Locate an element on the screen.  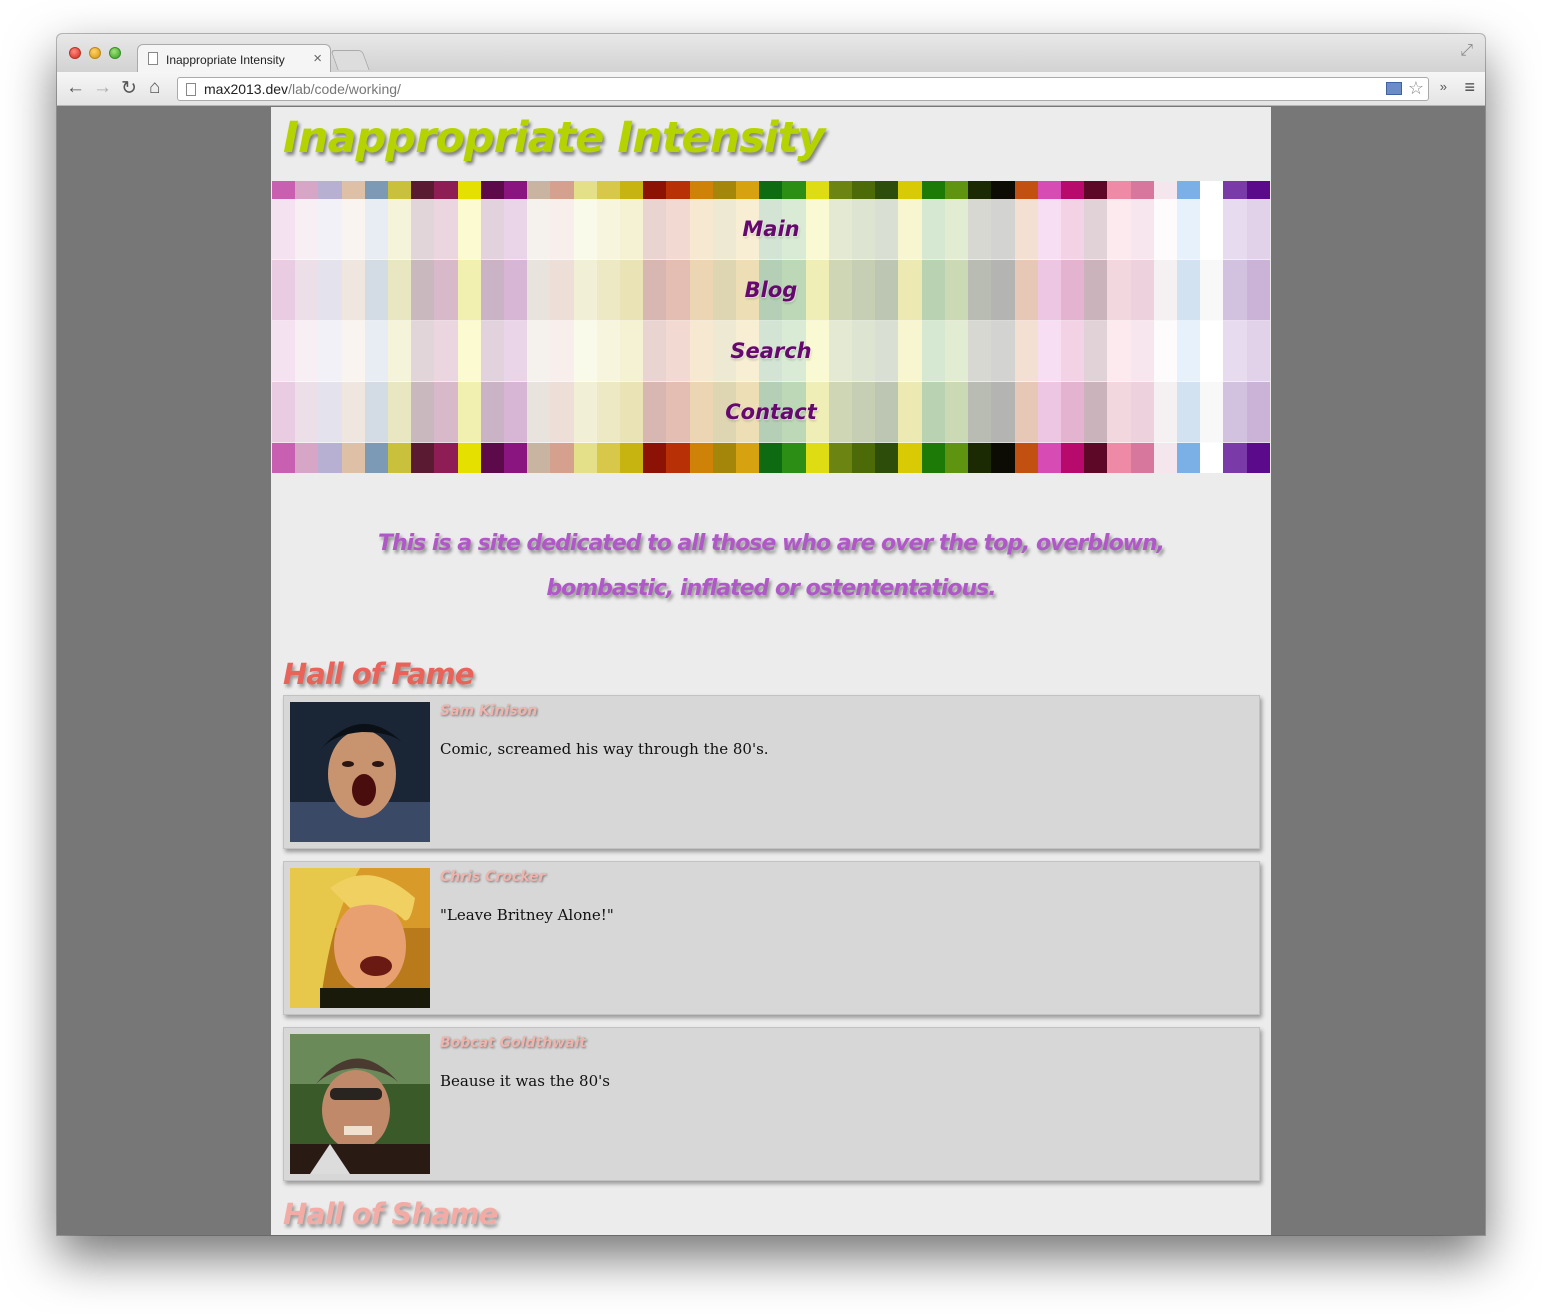
main-nav: Main Blog Search Contact is located at coordinates (771, 321).